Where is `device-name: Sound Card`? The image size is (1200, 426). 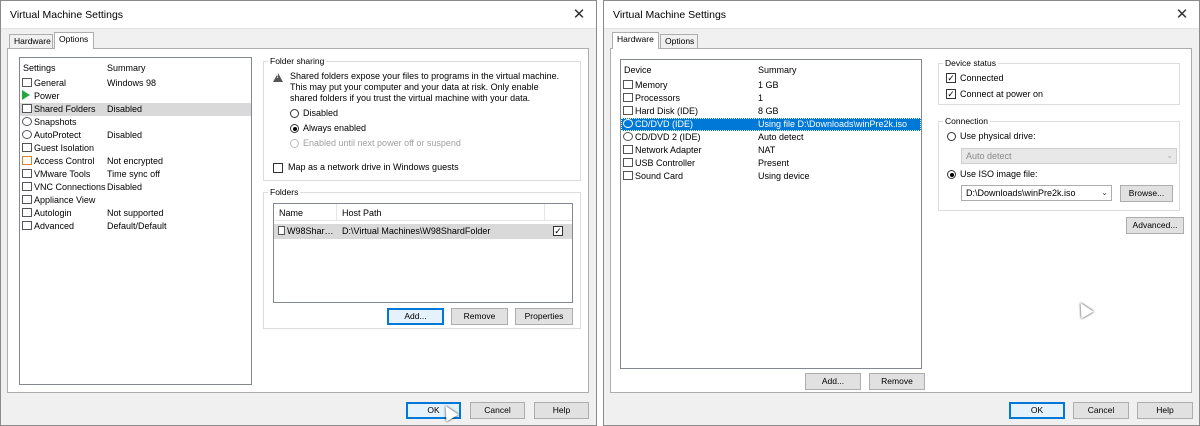 device-name: Sound Card is located at coordinates (659, 176).